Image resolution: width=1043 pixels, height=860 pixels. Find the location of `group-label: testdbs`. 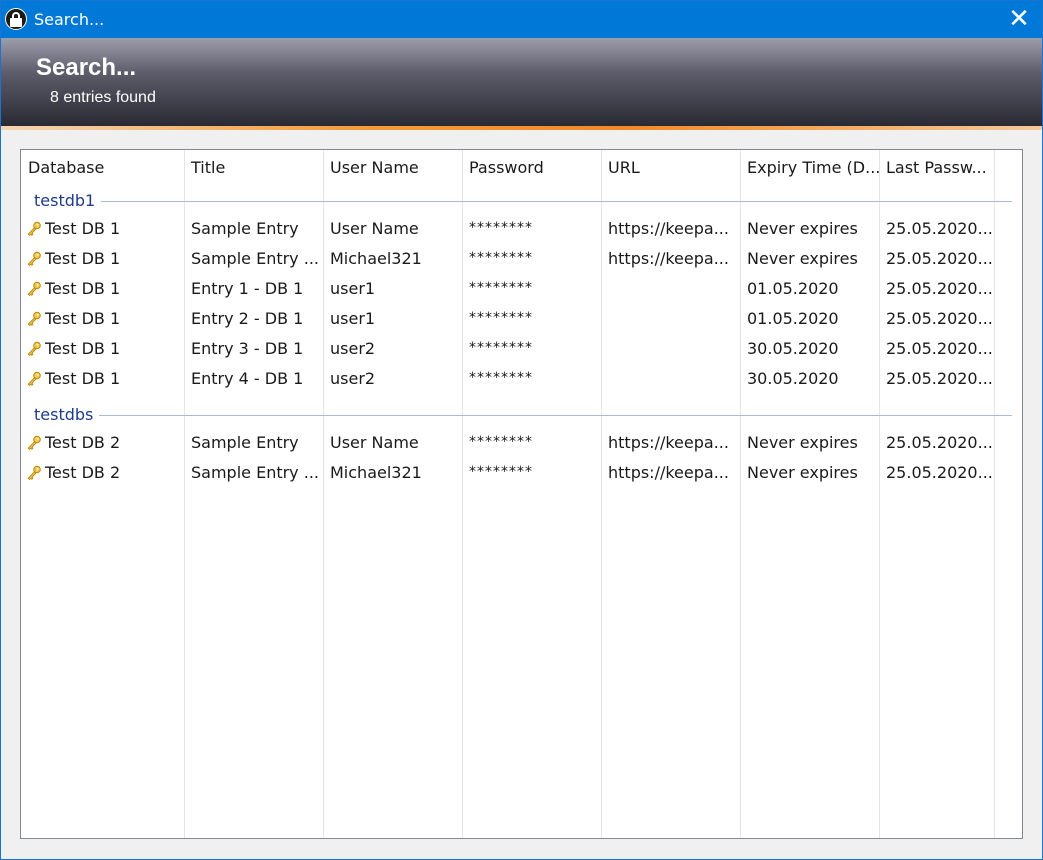

group-label: testdbs is located at coordinates (67, 415).